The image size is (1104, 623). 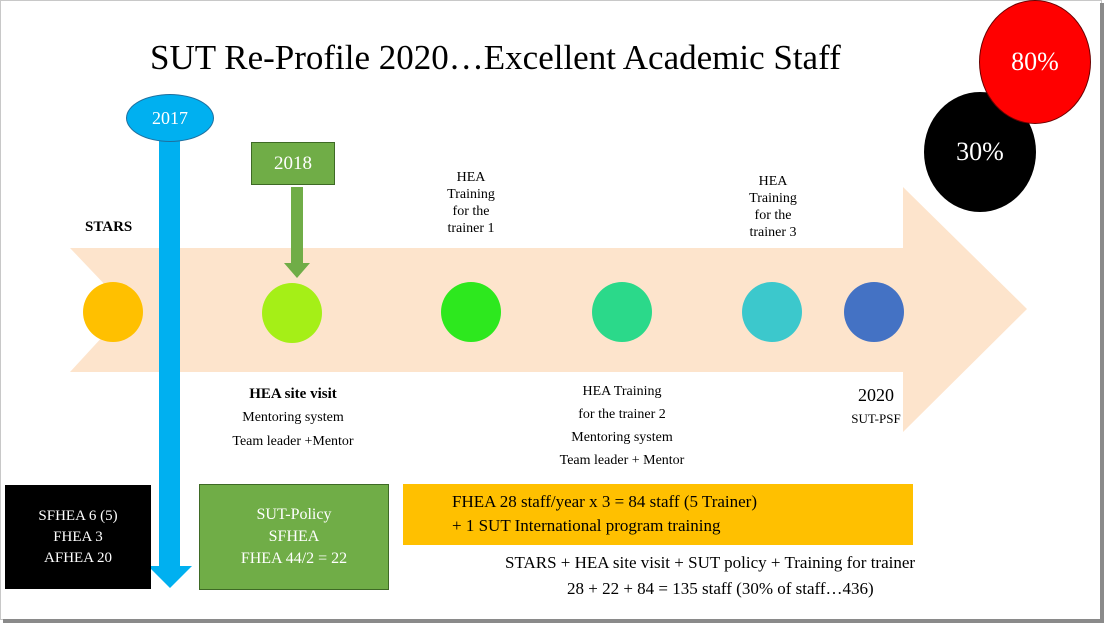 I want to click on year-2018-label: 2018, so click(x=293, y=163).